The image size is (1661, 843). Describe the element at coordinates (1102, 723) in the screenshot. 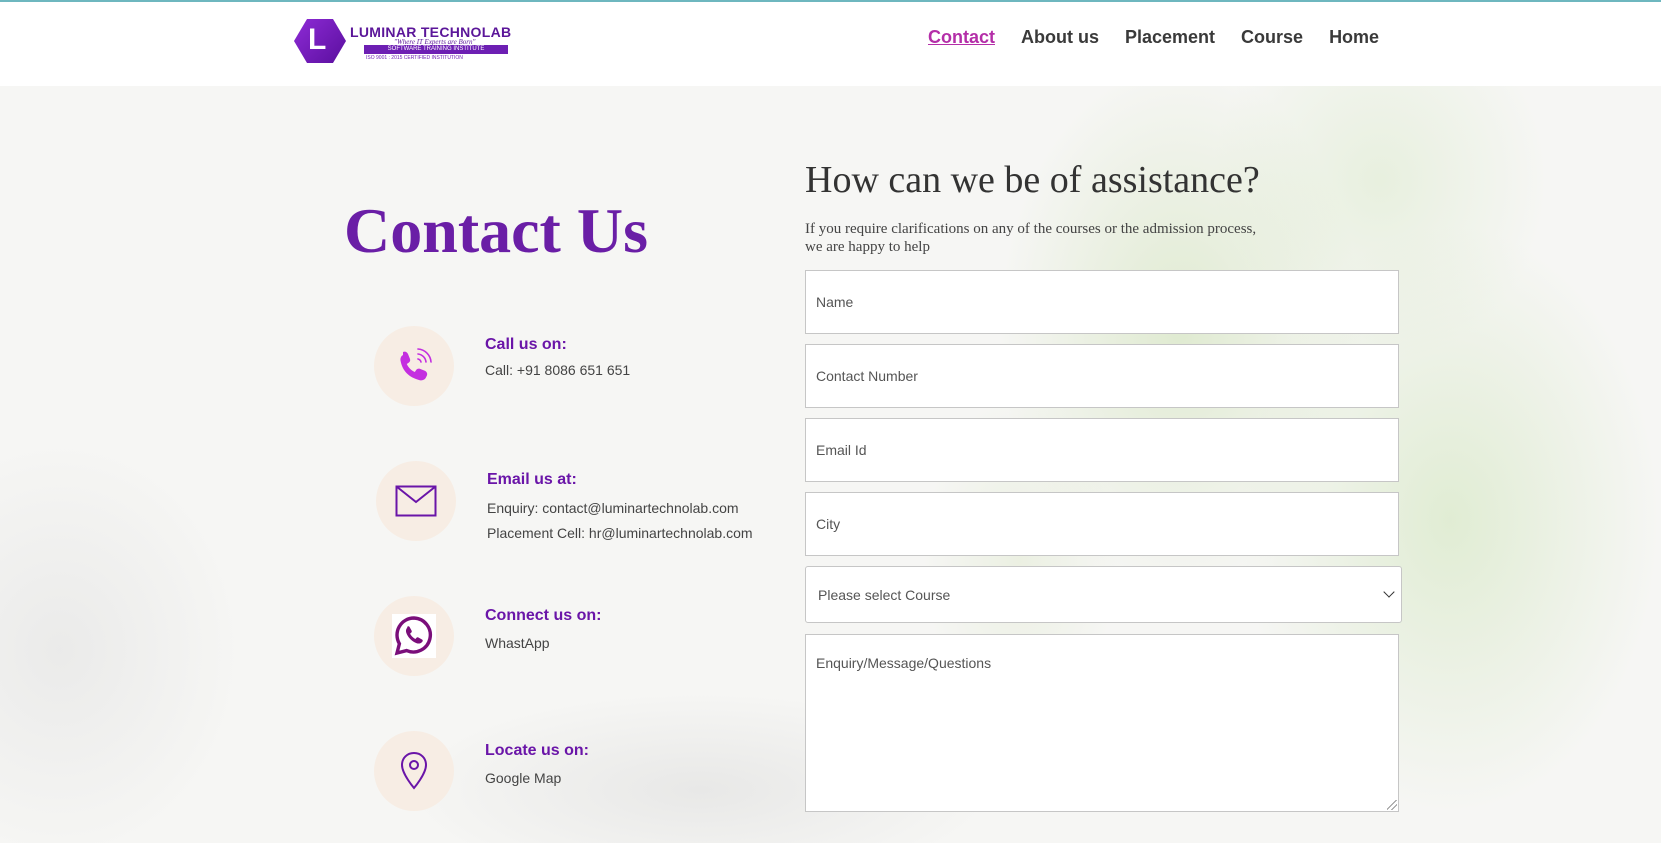

I see `message-textarea` at that location.